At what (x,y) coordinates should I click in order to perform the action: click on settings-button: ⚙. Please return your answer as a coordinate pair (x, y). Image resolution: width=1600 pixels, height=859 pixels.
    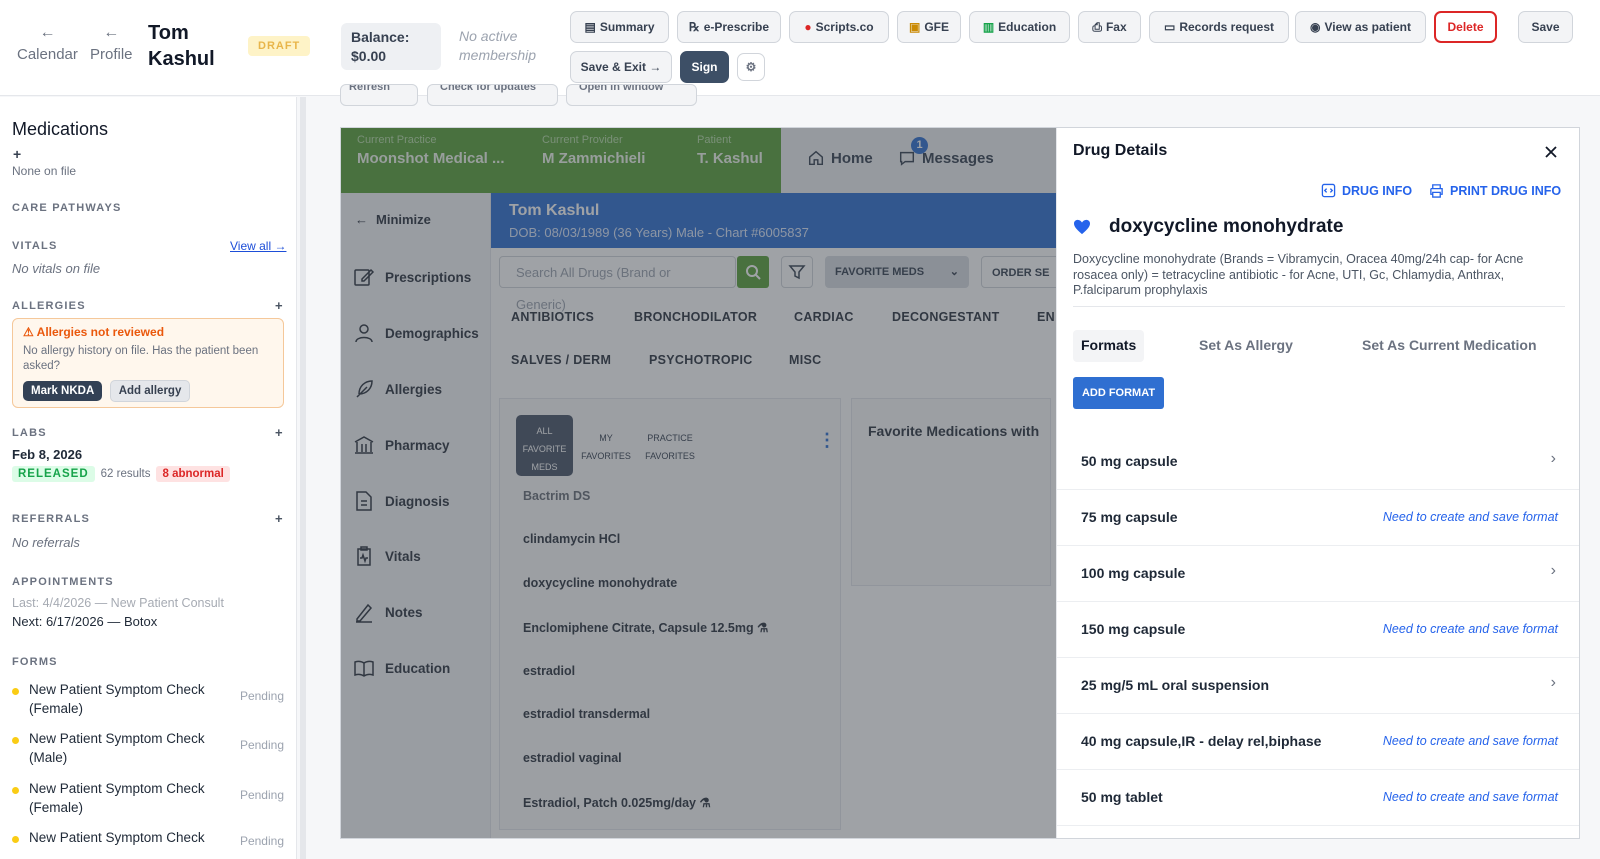
    Looking at the image, I should click on (751, 67).